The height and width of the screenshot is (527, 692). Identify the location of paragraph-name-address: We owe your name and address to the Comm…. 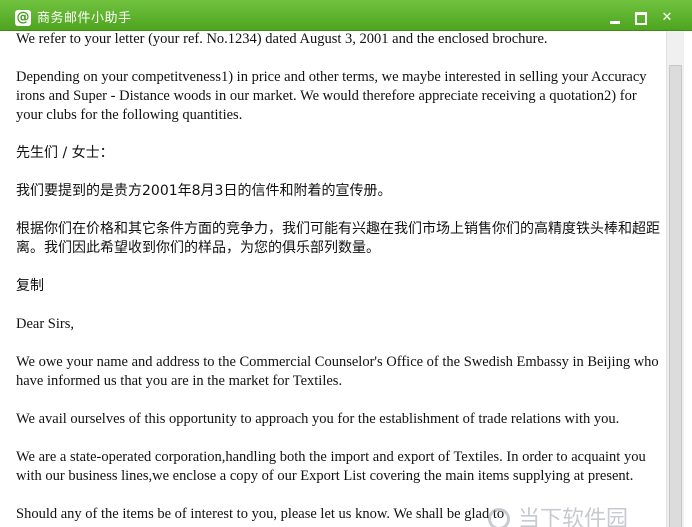
(337, 371).